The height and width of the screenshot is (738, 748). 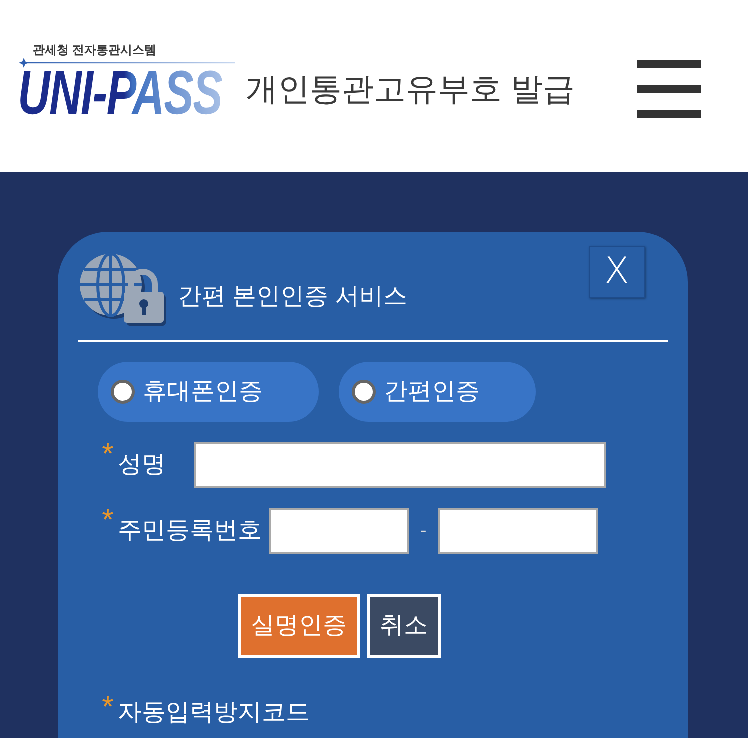 What do you see at coordinates (94, 49) in the screenshot?
I see `logo-subtitle: 관세청 전자통관시스템` at bounding box center [94, 49].